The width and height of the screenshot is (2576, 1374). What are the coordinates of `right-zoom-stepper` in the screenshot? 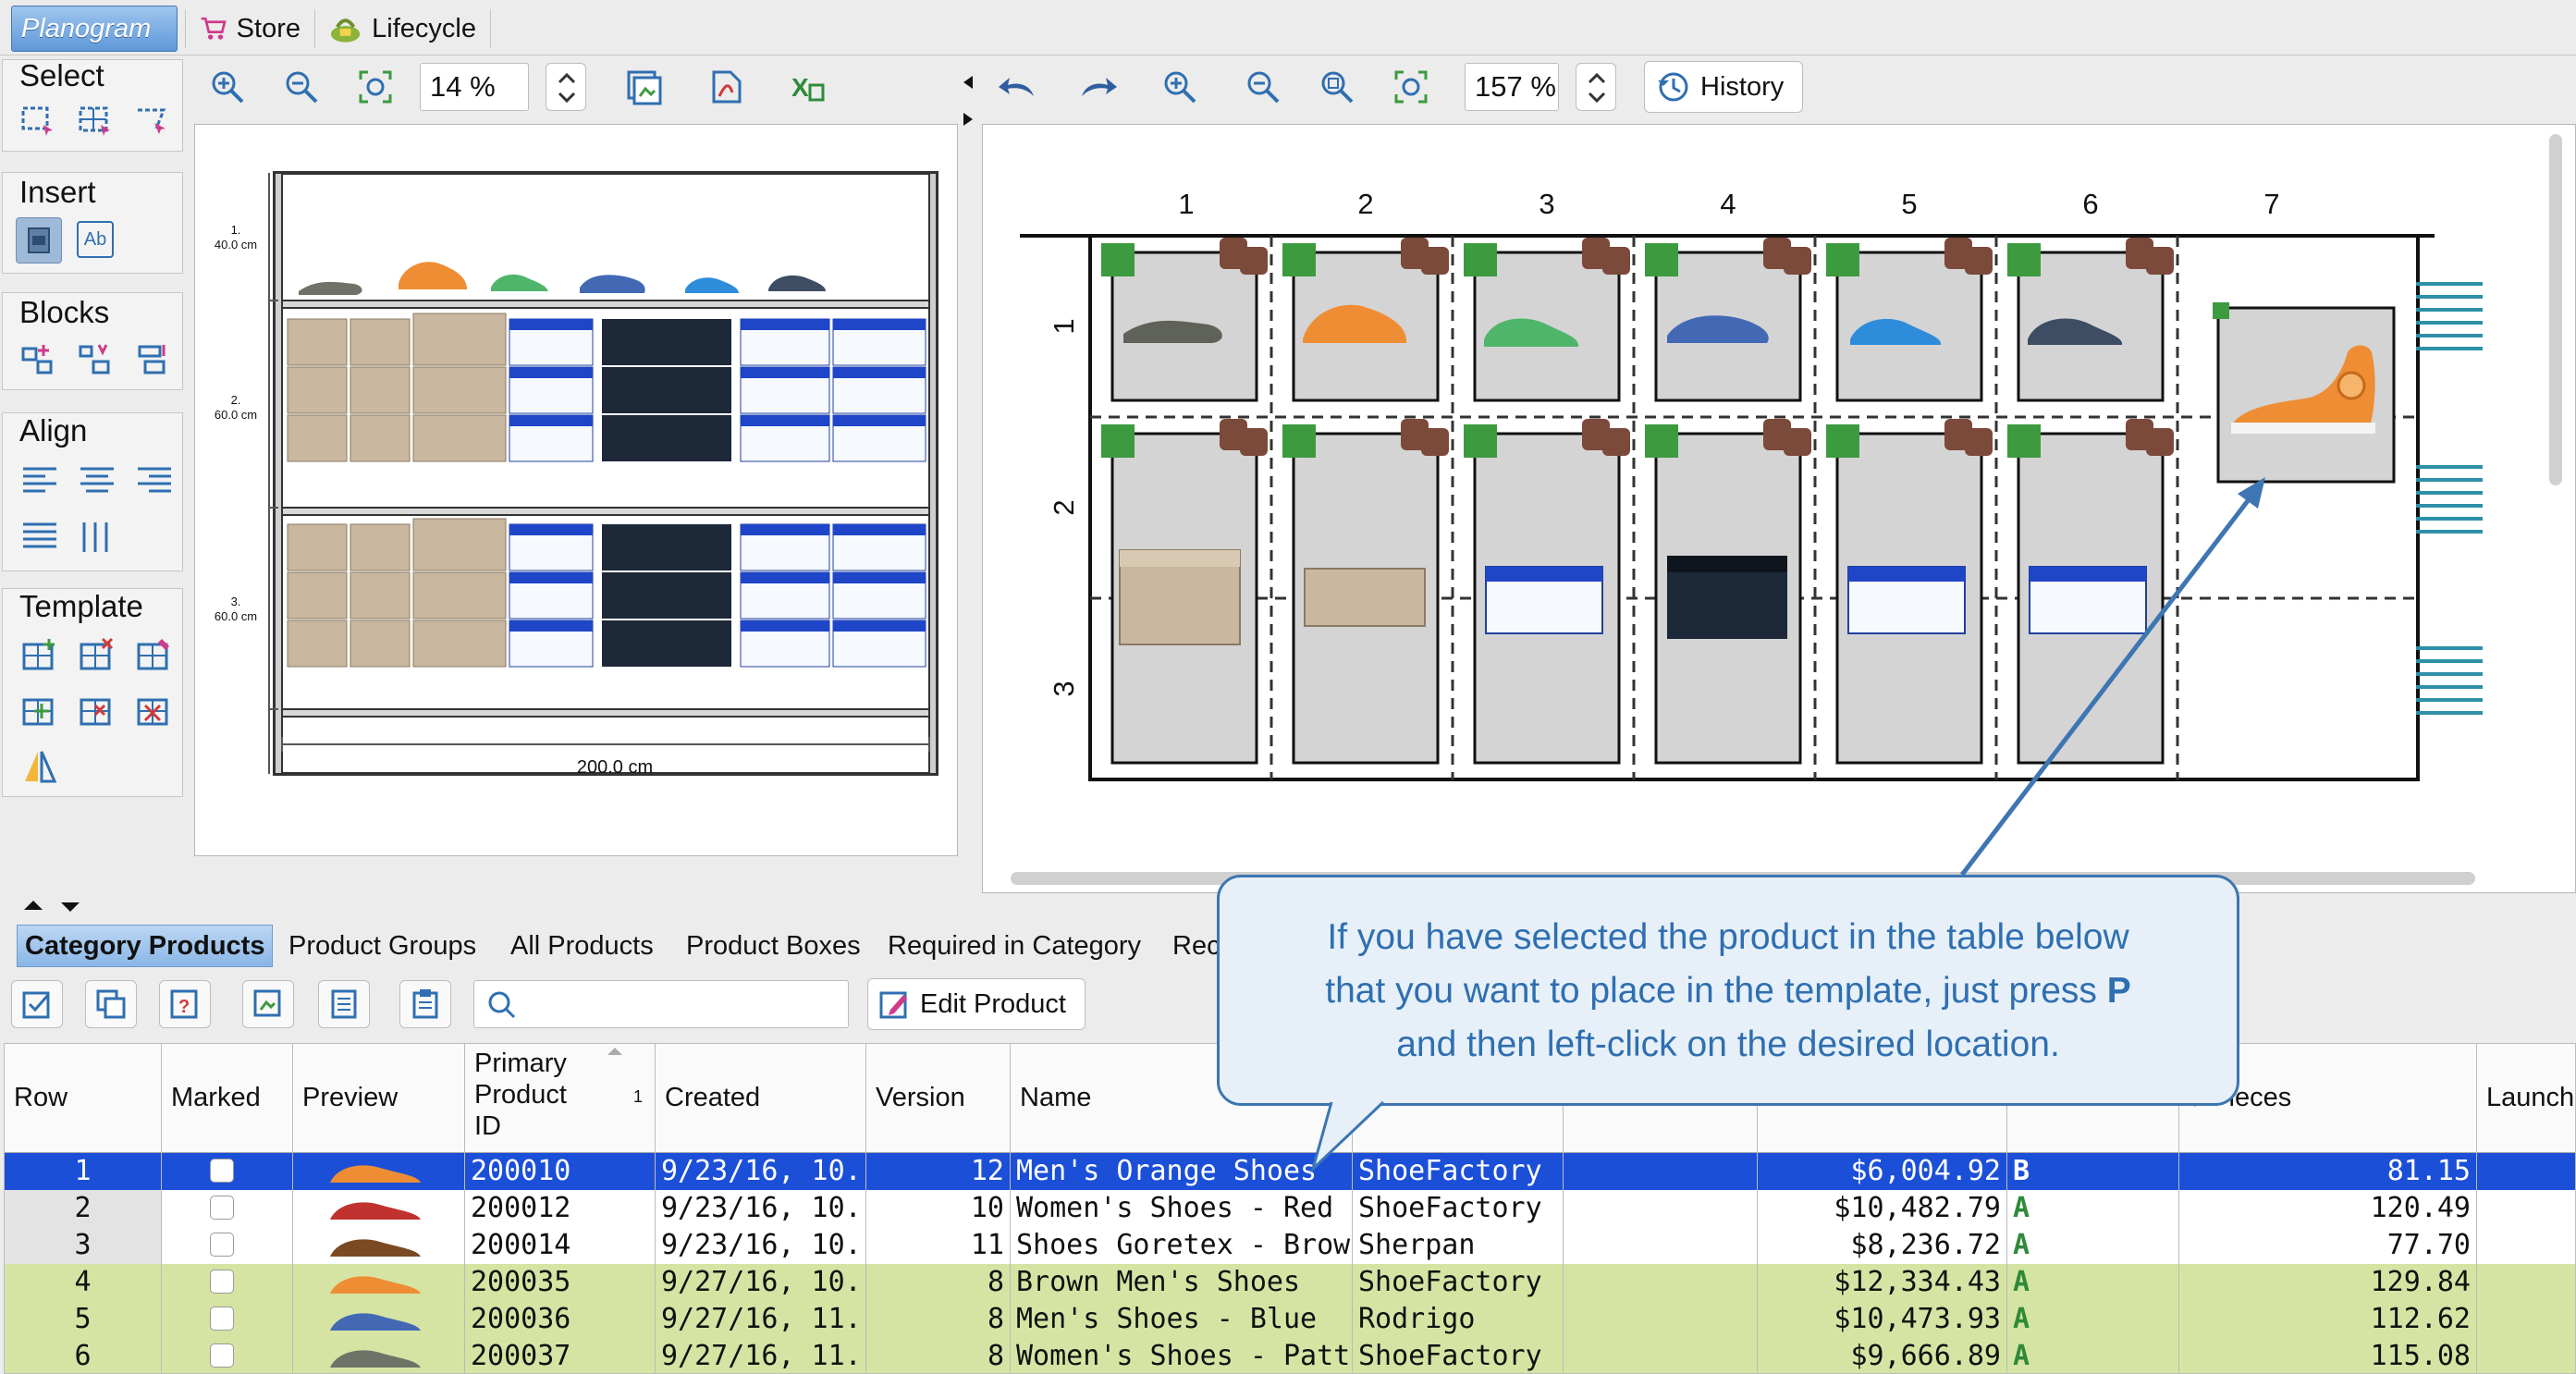 It's located at (1596, 87).